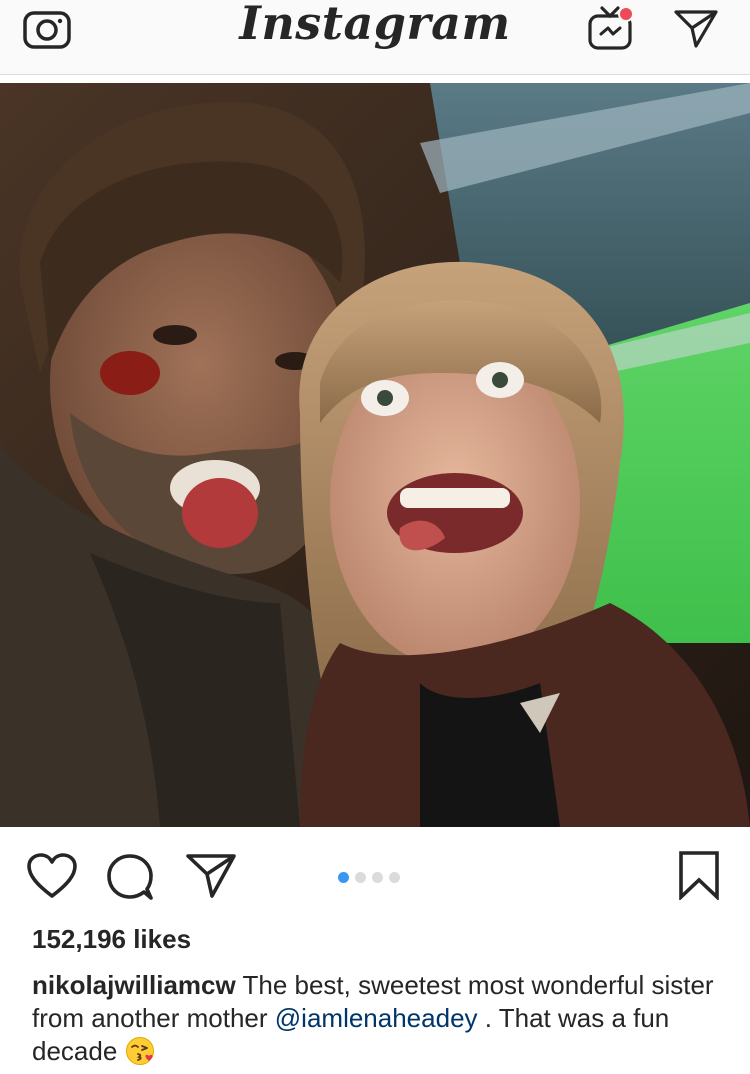  What do you see at coordinates (52, 876) in the screenshot?
I see `heart-icon` at bounding box center [52, 876].